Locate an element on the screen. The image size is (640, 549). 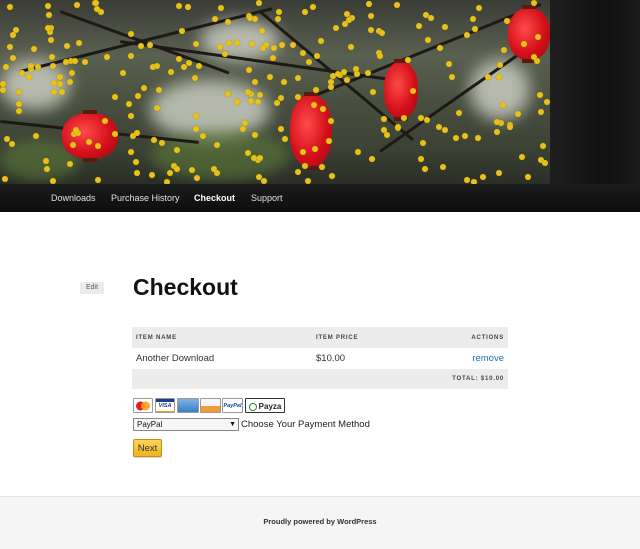
nav-item-purchase-history: Purchase History is located at coordinates (145, 198).